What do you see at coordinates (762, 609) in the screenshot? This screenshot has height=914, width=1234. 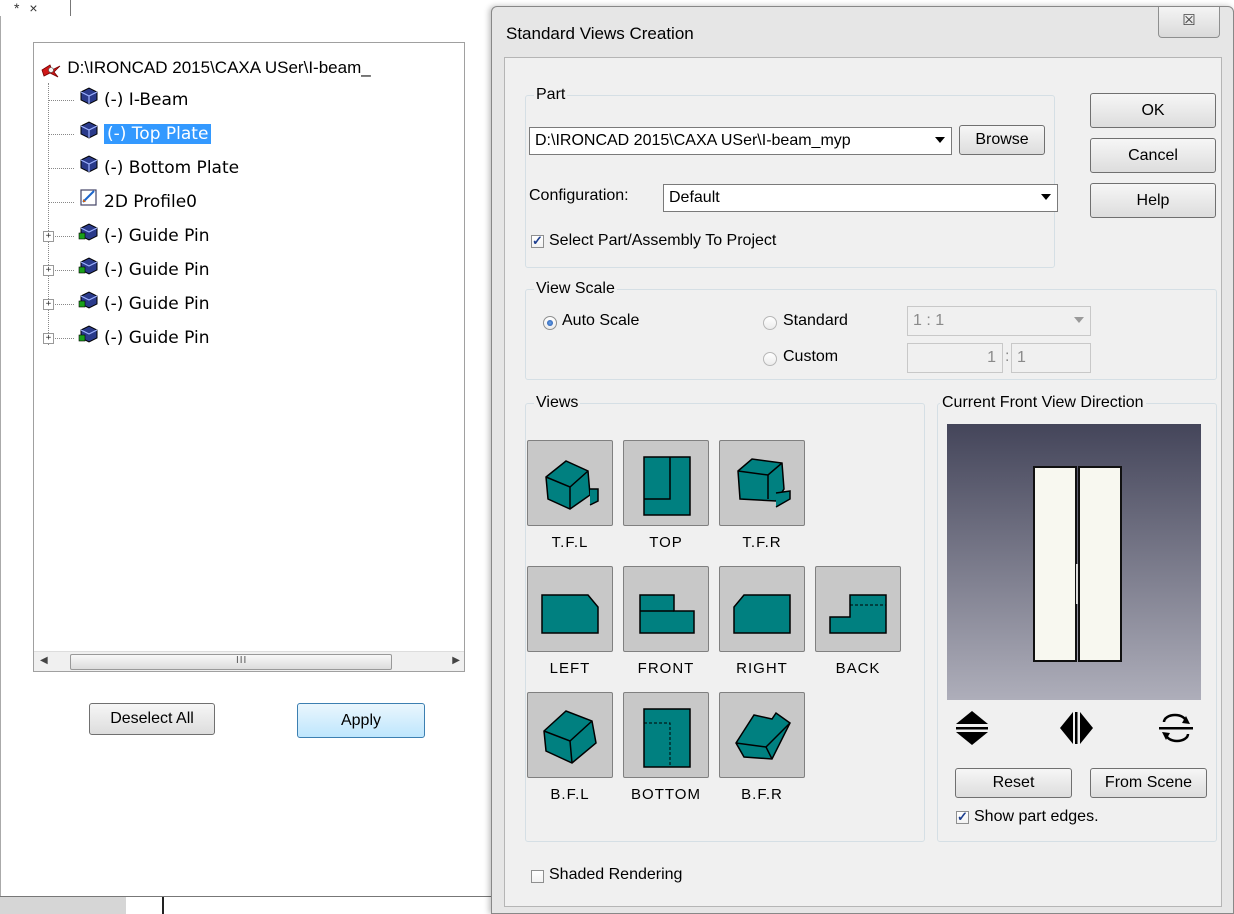 I see `view-right-button` at bounding box center [762, 609].